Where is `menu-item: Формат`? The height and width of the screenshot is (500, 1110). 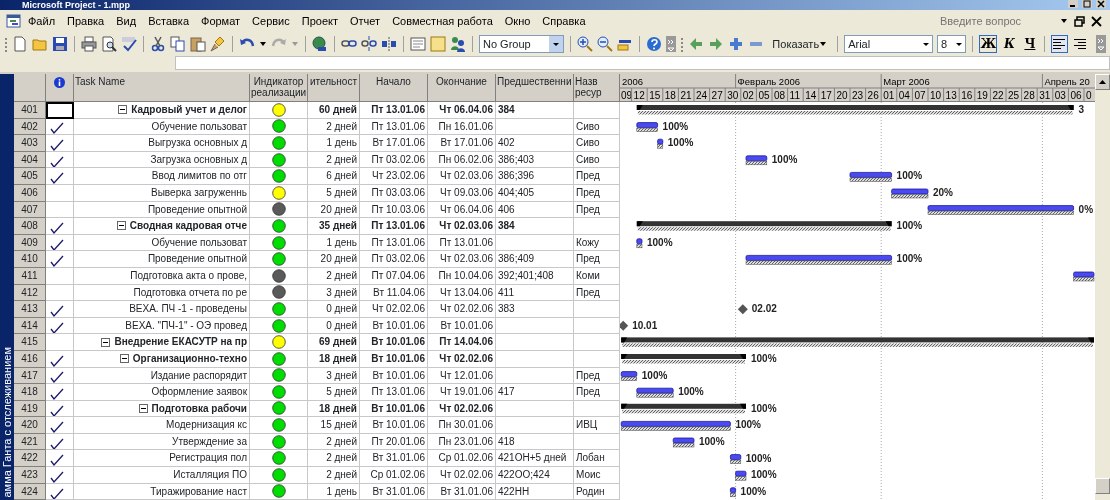
menu-item: Формат is located at coordinates (221, 21).